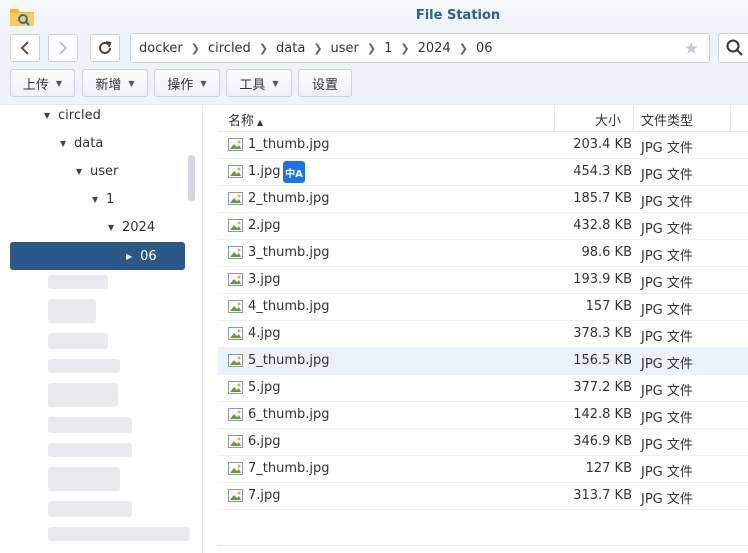 This screenshot has width=748, height=553. Describe the element at coordinates (161, 48) in the screenshot. I see `breadcrumb-item: docker` at that location.